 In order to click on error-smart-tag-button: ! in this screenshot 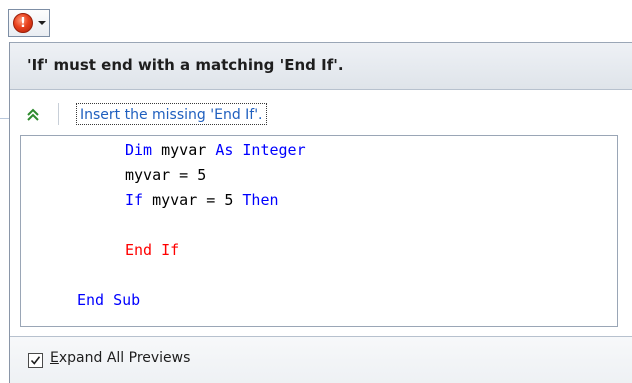, I will do `click(29, 23)`.